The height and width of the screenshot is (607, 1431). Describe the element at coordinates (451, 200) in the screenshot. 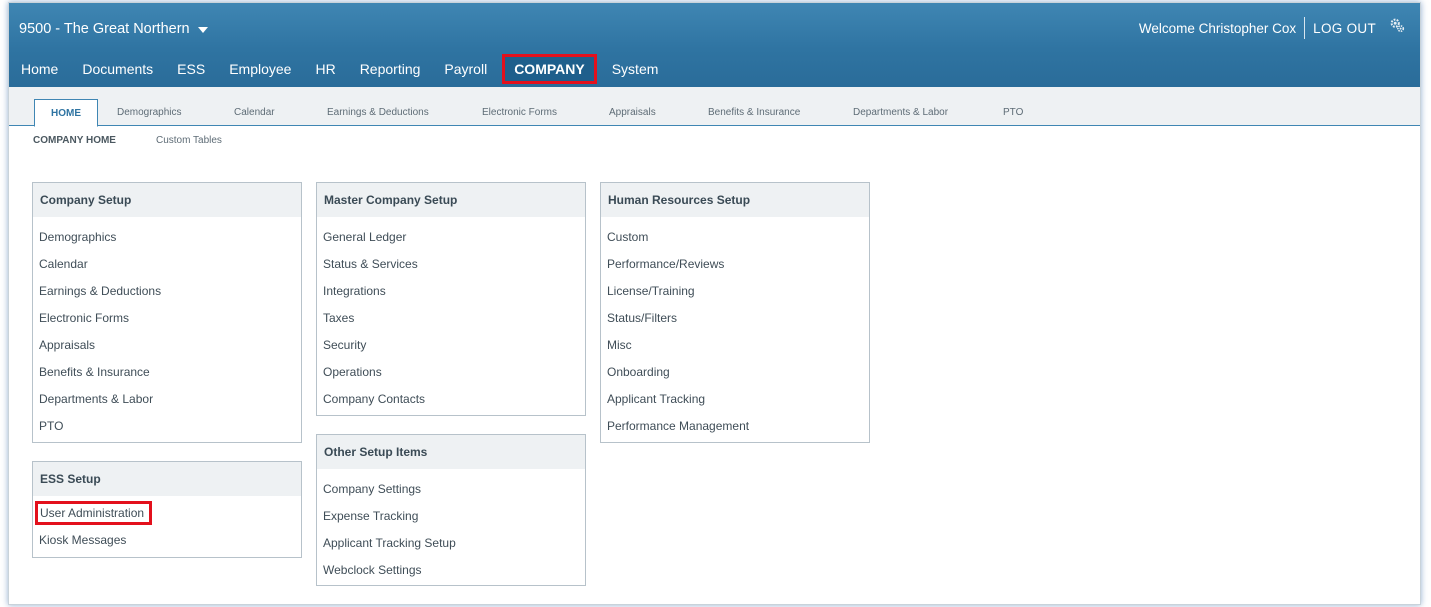

I see `panel-title: Master Company Setup` at that location.